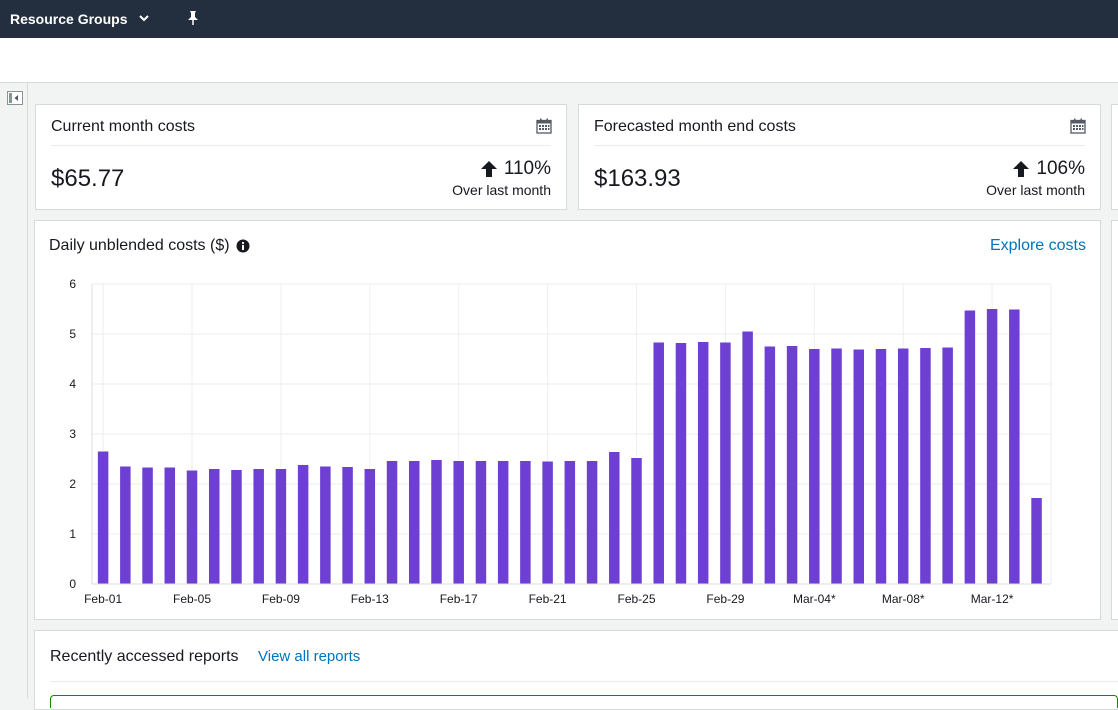  Describe the element at coordinates (559, 19) in the screenshot. I see `top-nav-bar: Resource Groups` at that location.